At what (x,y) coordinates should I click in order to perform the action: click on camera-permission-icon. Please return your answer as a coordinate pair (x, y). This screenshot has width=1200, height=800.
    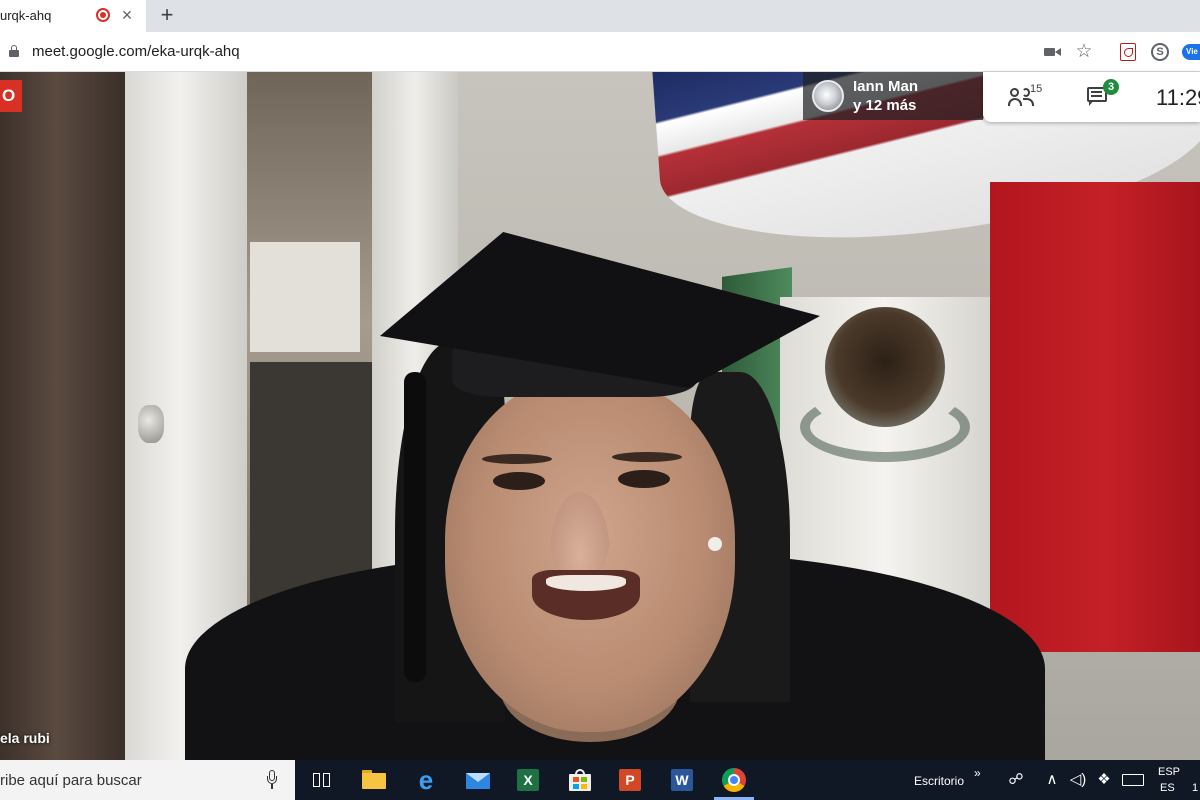
    Looking at the image, I should click on (1053, 52).